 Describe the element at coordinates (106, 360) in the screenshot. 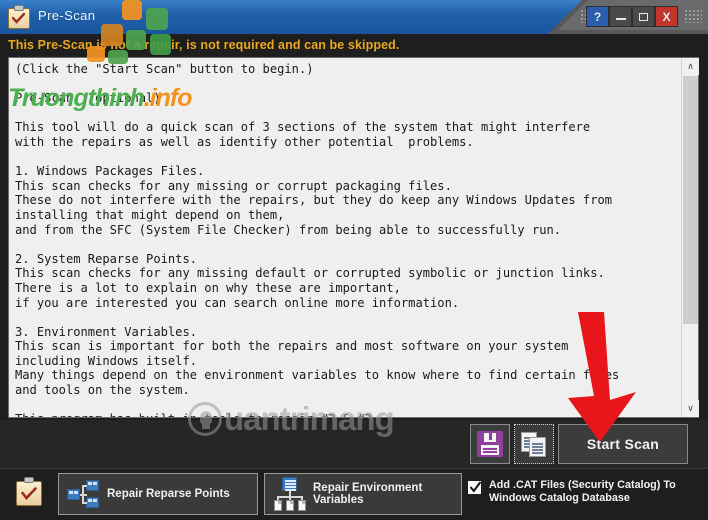

I see `content-line: including Windows itself.` at that location.